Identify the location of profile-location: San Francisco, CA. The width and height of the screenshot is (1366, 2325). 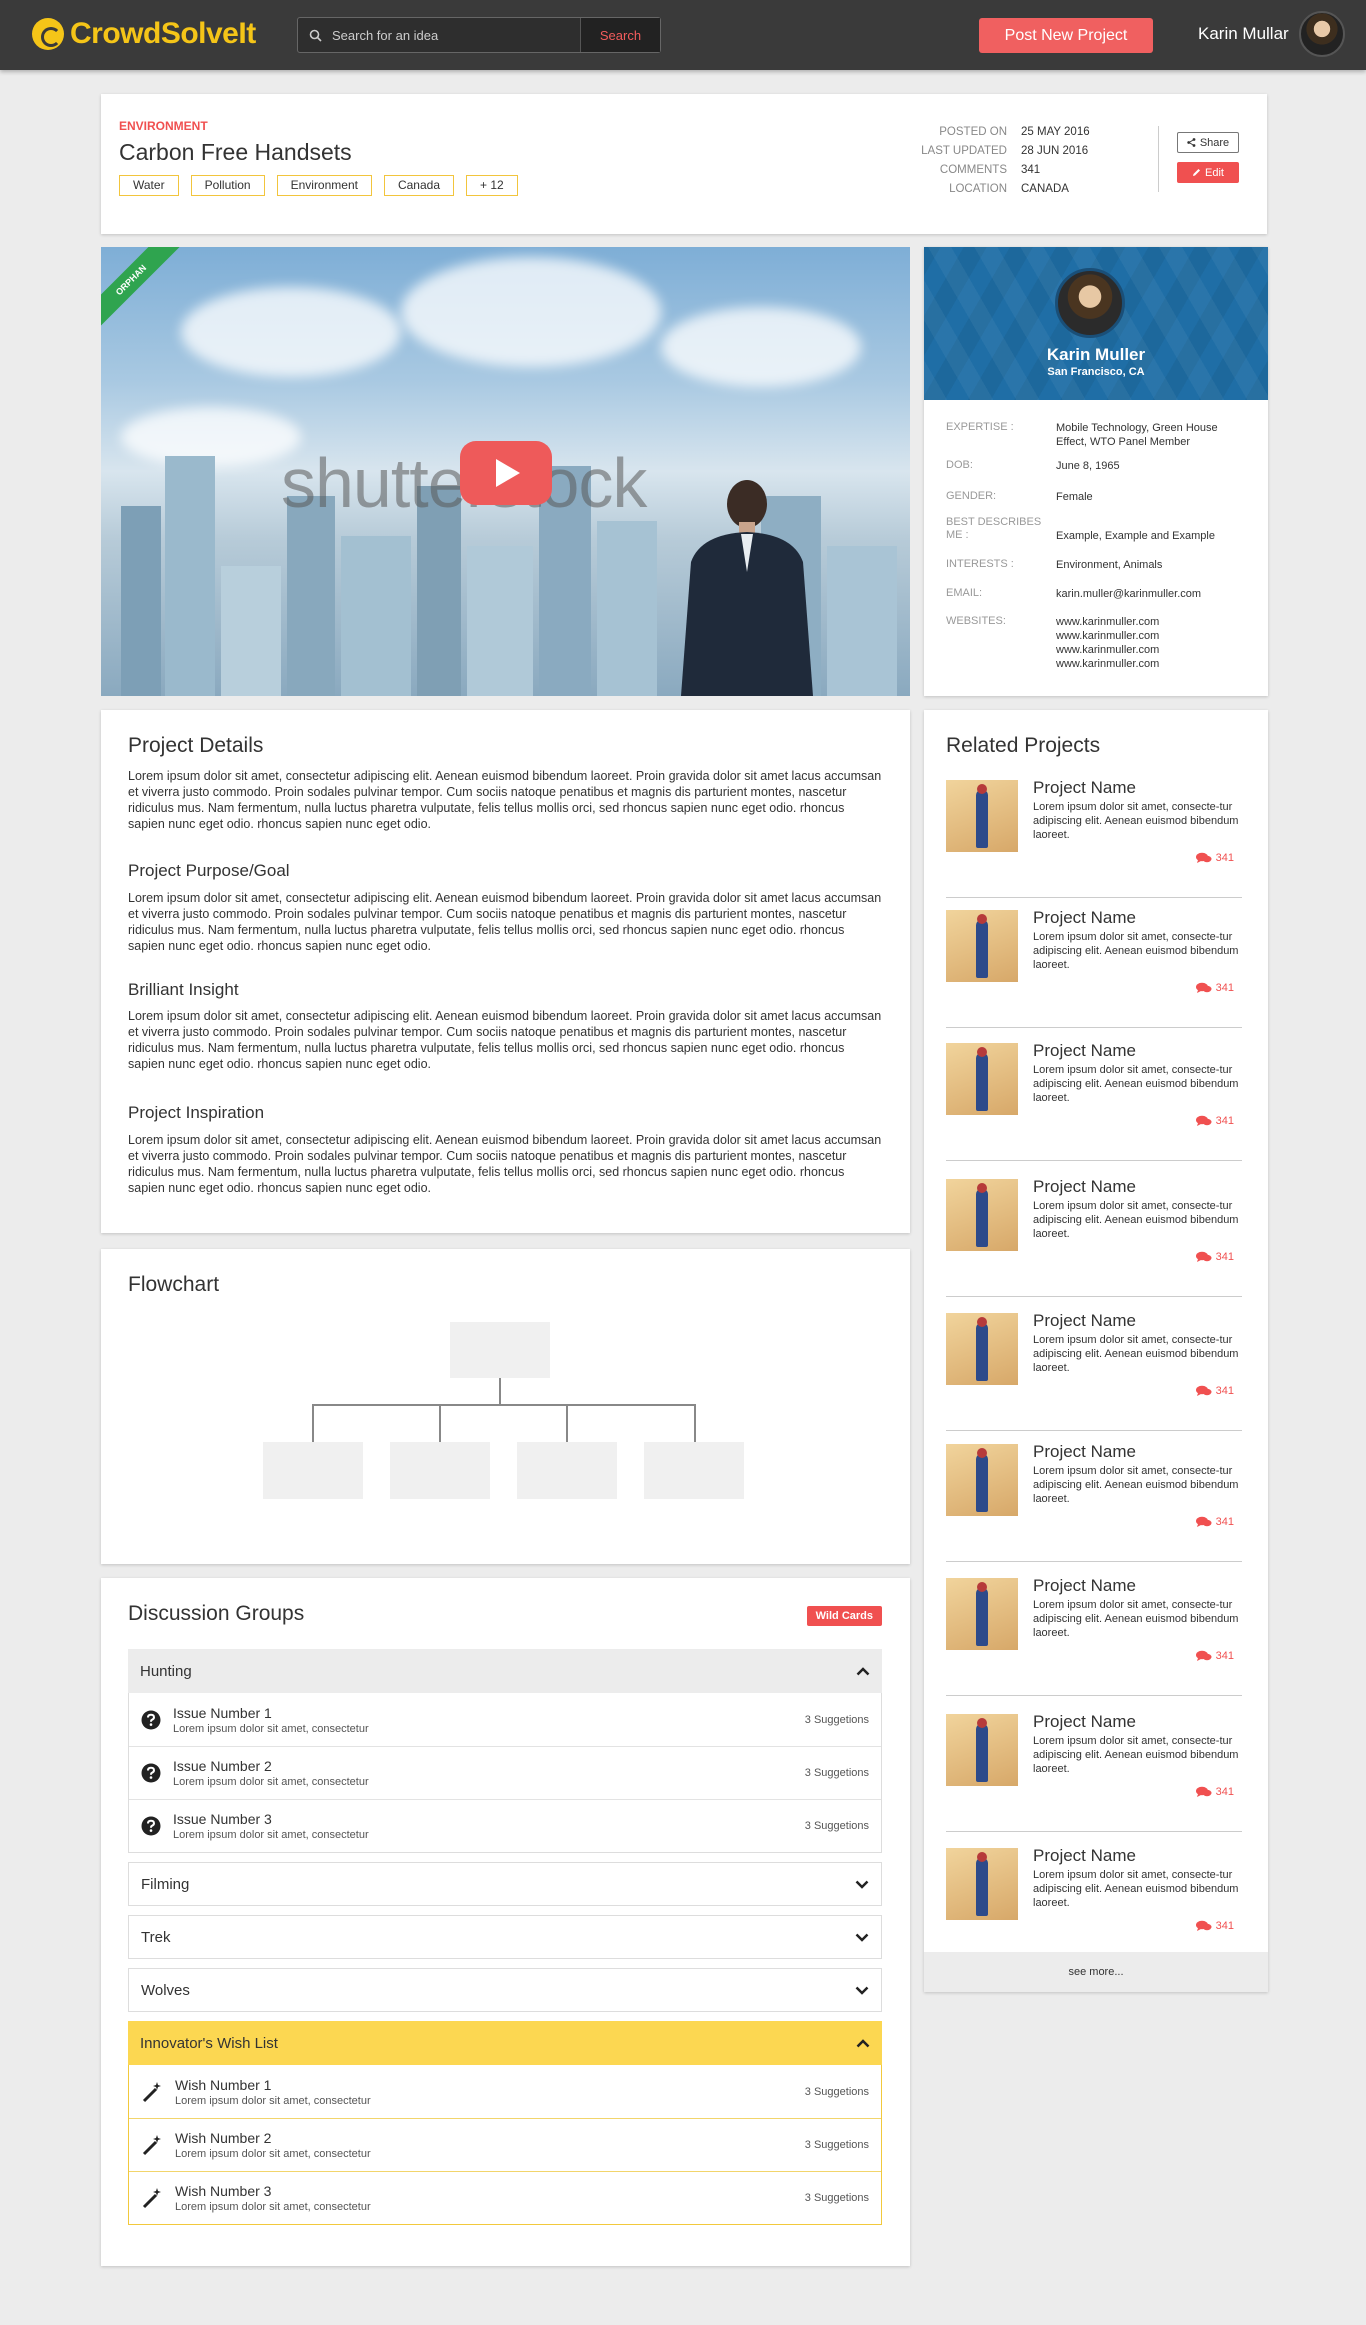
(1096, 372).